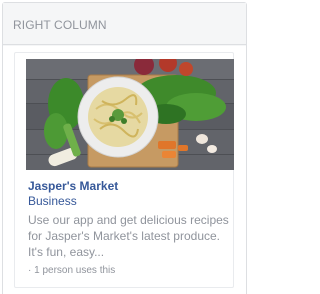 The height and width of the screenshot is (294, 320). Describe the element at coordinates (72, 270) in the screenshot. I see `app-usage-count: · 1 person uses this` at that location.